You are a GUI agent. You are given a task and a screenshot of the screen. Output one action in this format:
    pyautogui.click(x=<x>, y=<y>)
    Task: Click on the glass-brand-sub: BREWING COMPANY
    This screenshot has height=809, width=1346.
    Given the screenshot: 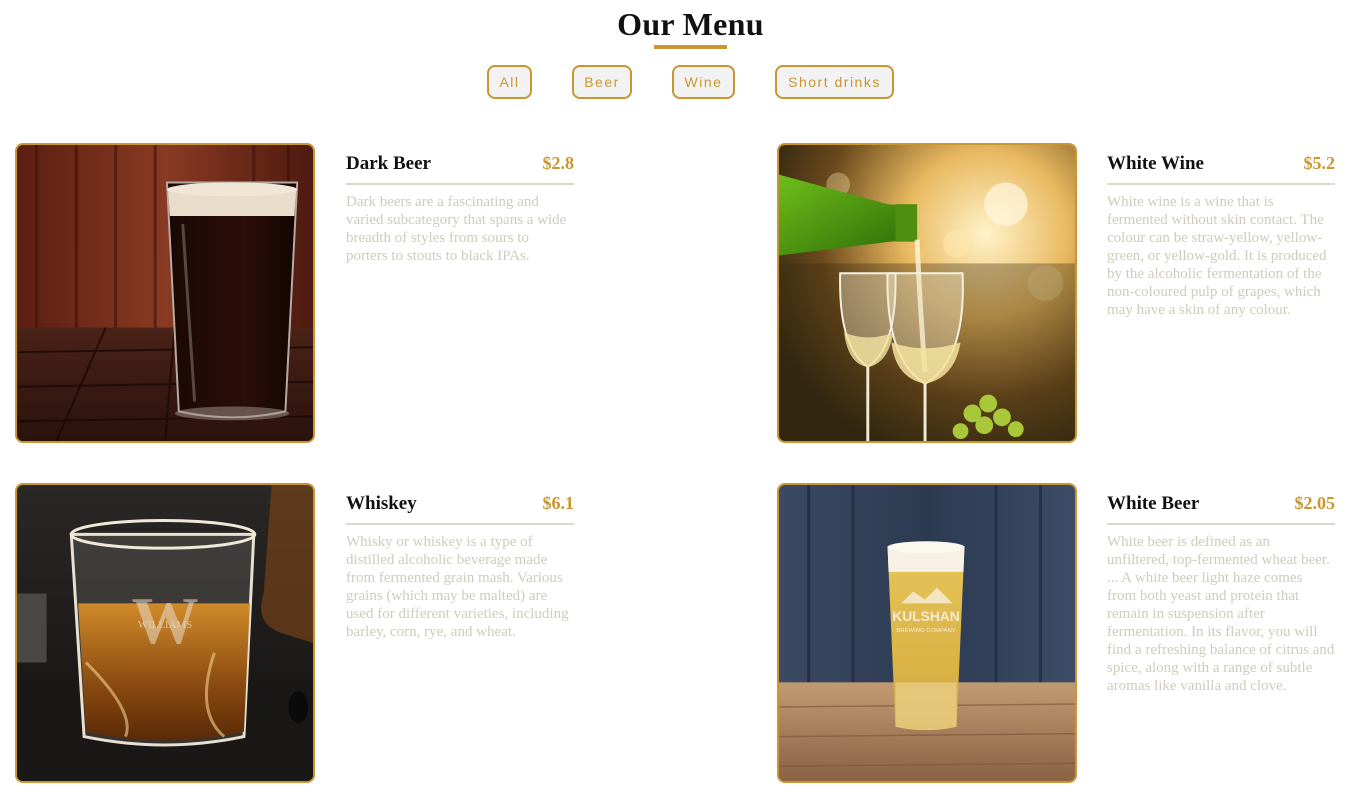 What is the action you would take?
    pyautogui.click(x=925, y=631)
    